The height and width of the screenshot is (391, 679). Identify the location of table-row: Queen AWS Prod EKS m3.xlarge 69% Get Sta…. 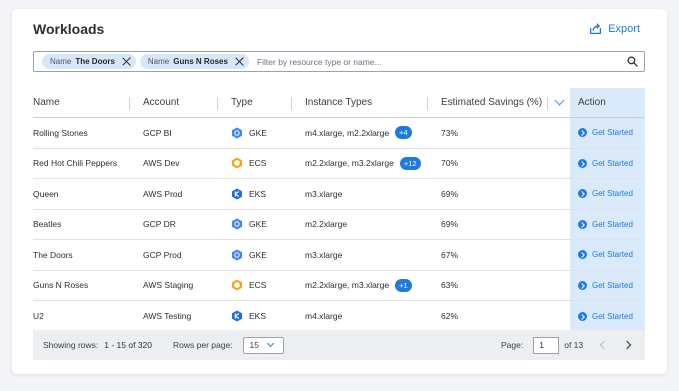
(339, 194).